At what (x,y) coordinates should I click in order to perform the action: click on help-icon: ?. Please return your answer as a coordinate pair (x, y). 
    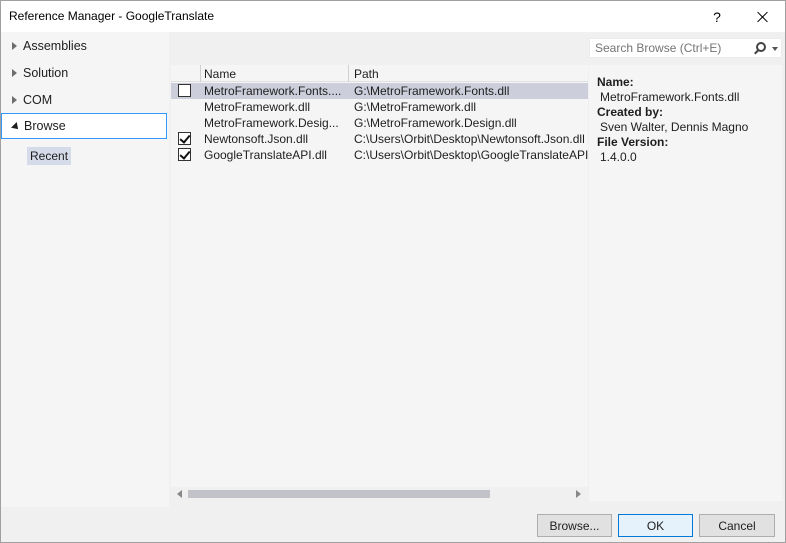
    Looking at the image, I should click on (717, 16).